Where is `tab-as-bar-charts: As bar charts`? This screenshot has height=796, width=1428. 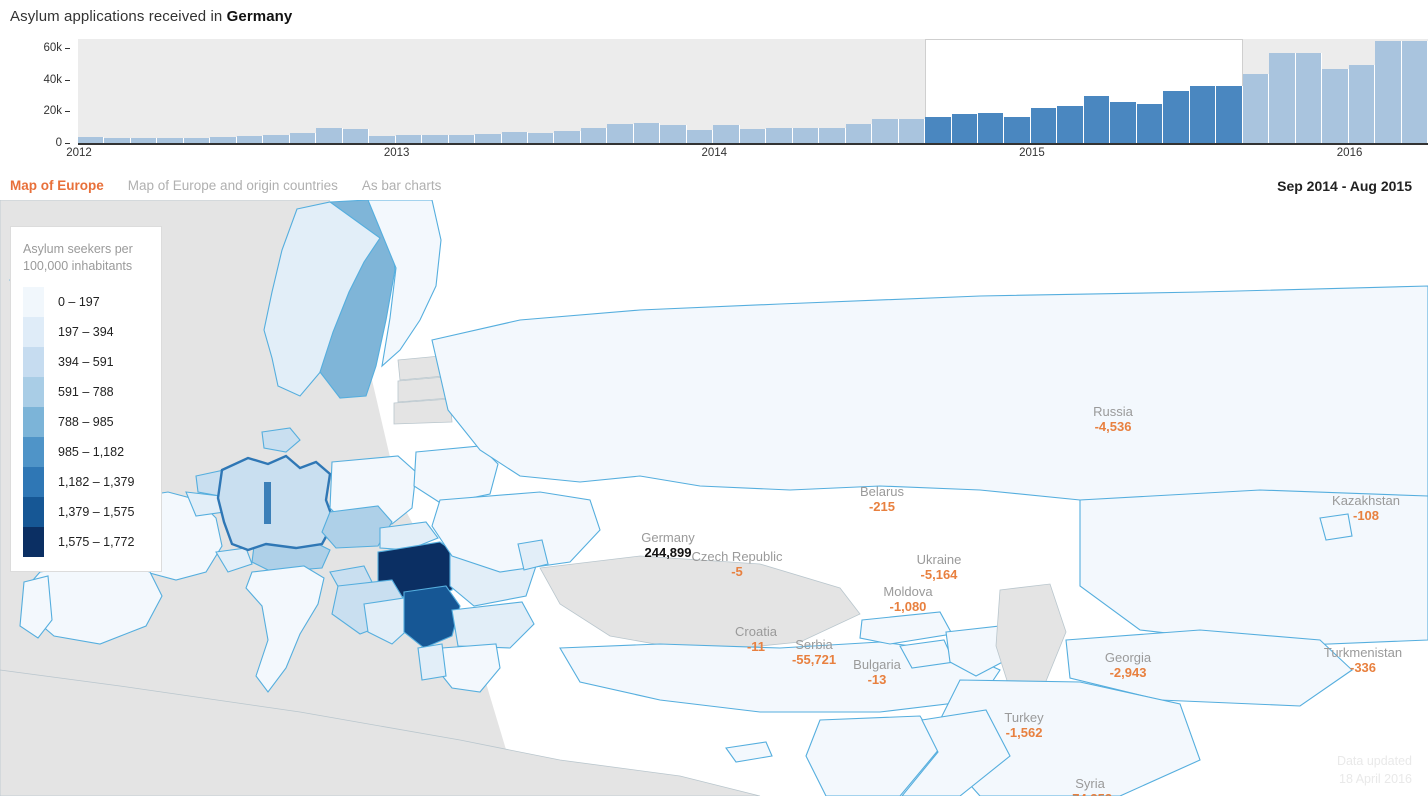 tab-as-bar-charts: As bar charts is located at coordinates (402, 185).